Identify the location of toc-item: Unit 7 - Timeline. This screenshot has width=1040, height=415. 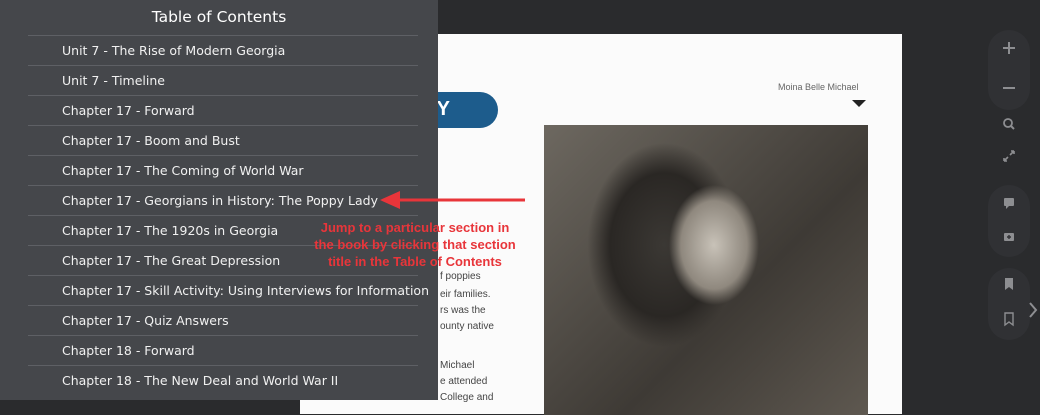
(223, 80).